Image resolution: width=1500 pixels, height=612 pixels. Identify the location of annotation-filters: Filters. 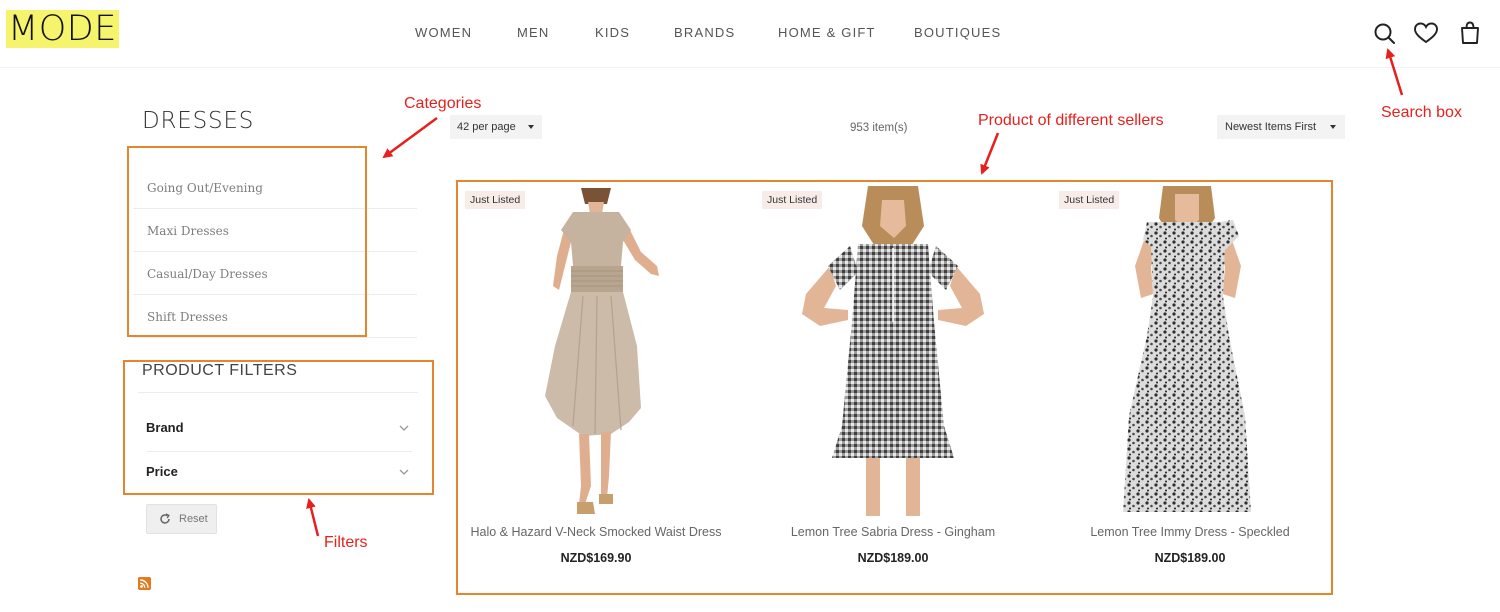
(346, 542).